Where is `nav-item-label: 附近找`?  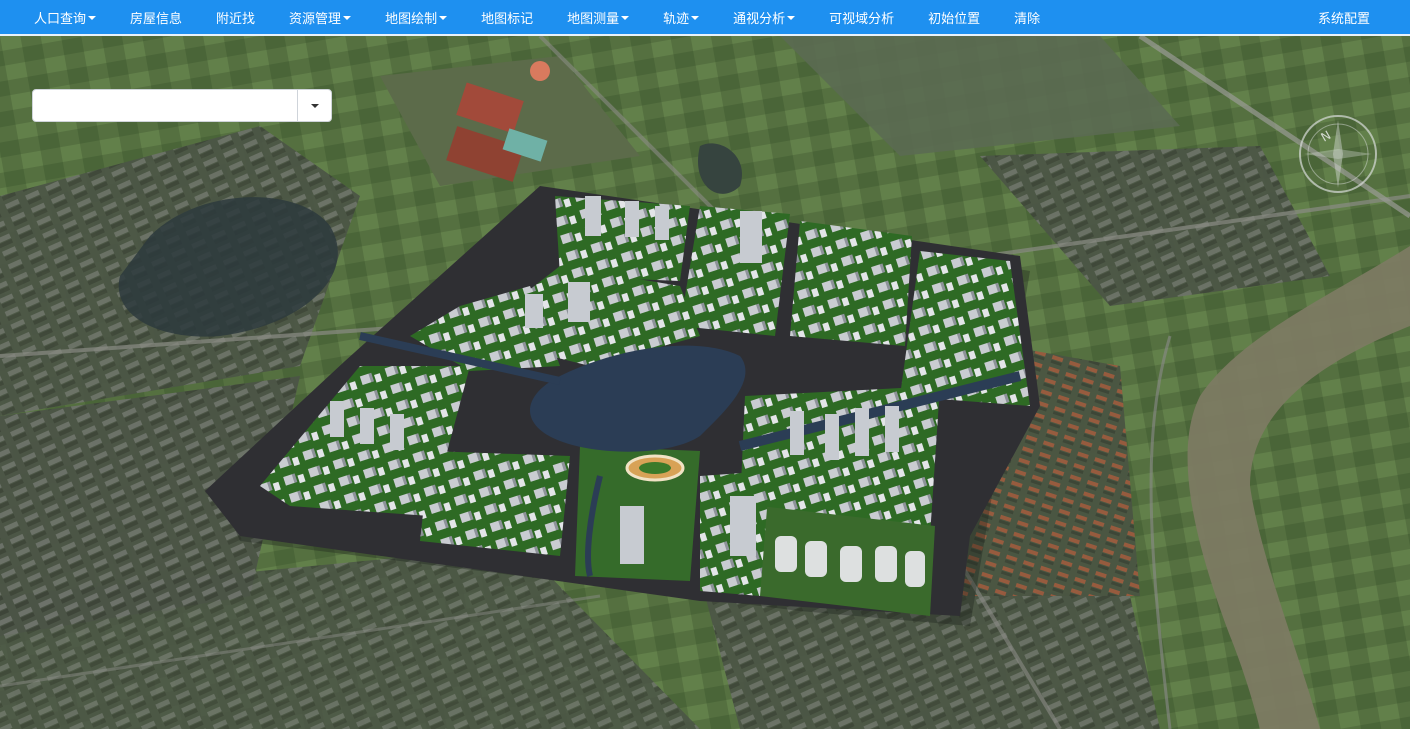 nav-item-label: 附近找 is located at coordinates (236, 19).